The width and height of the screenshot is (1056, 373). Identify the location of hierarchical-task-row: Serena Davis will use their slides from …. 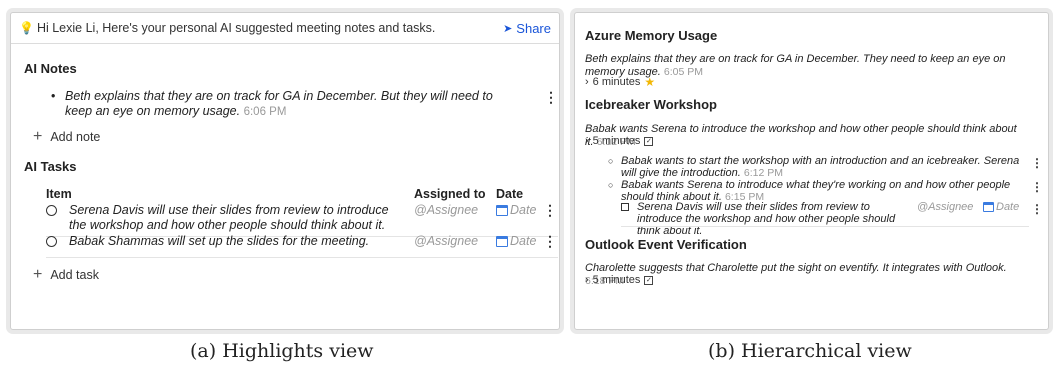
(826, 219).